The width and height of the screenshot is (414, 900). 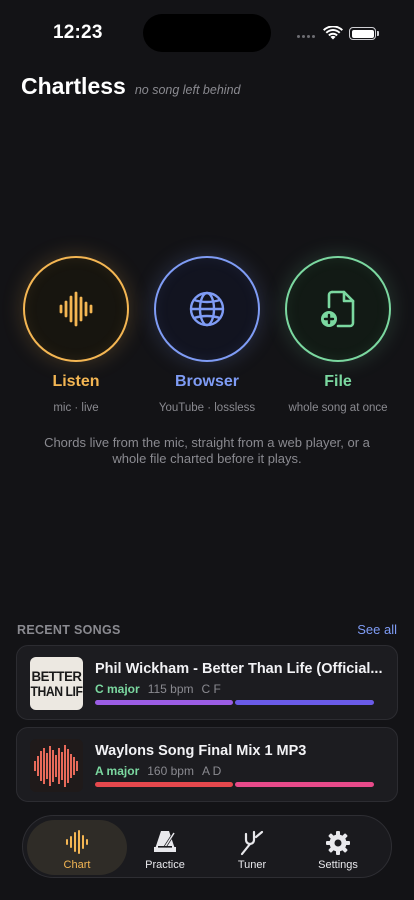 What do you see at coordinates (73, 86) in the screenshot?
I see `app-title: Chartless` at bounding box center [73, 86].